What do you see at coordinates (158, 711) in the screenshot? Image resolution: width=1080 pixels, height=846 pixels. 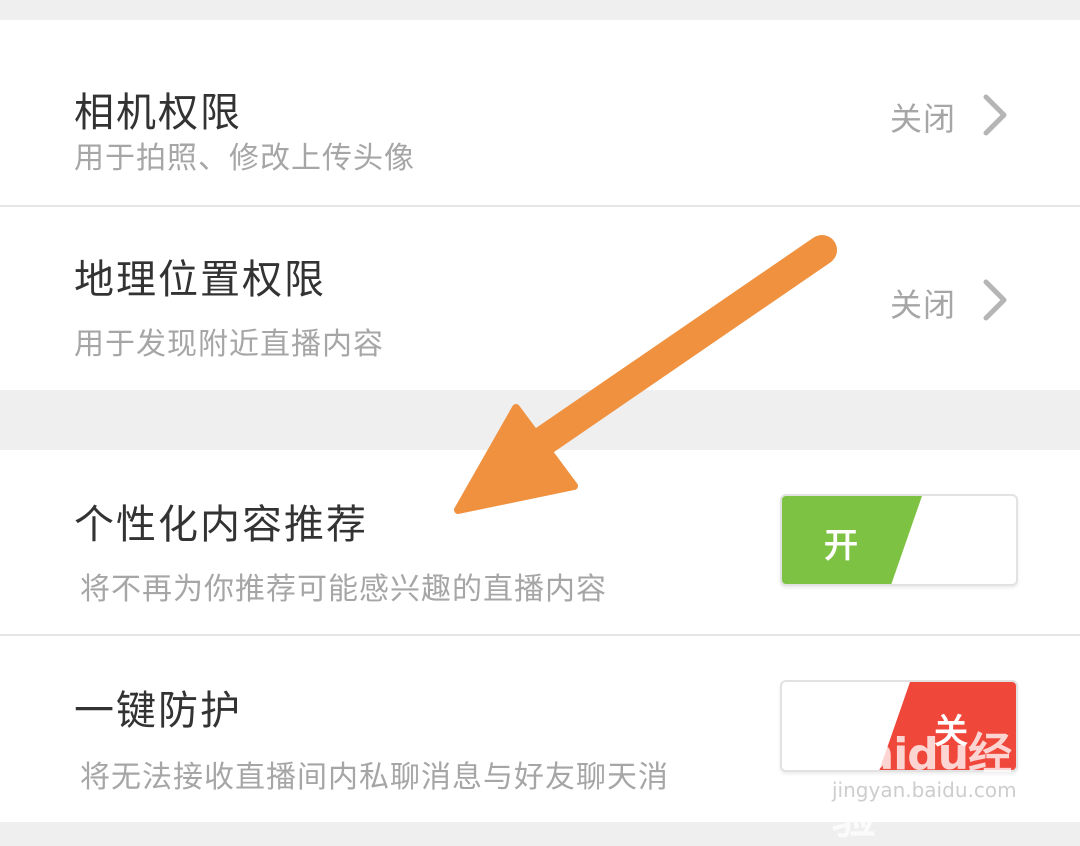 I see `one-key-protection-title: 一键防护` at bounding box center [158, 711].